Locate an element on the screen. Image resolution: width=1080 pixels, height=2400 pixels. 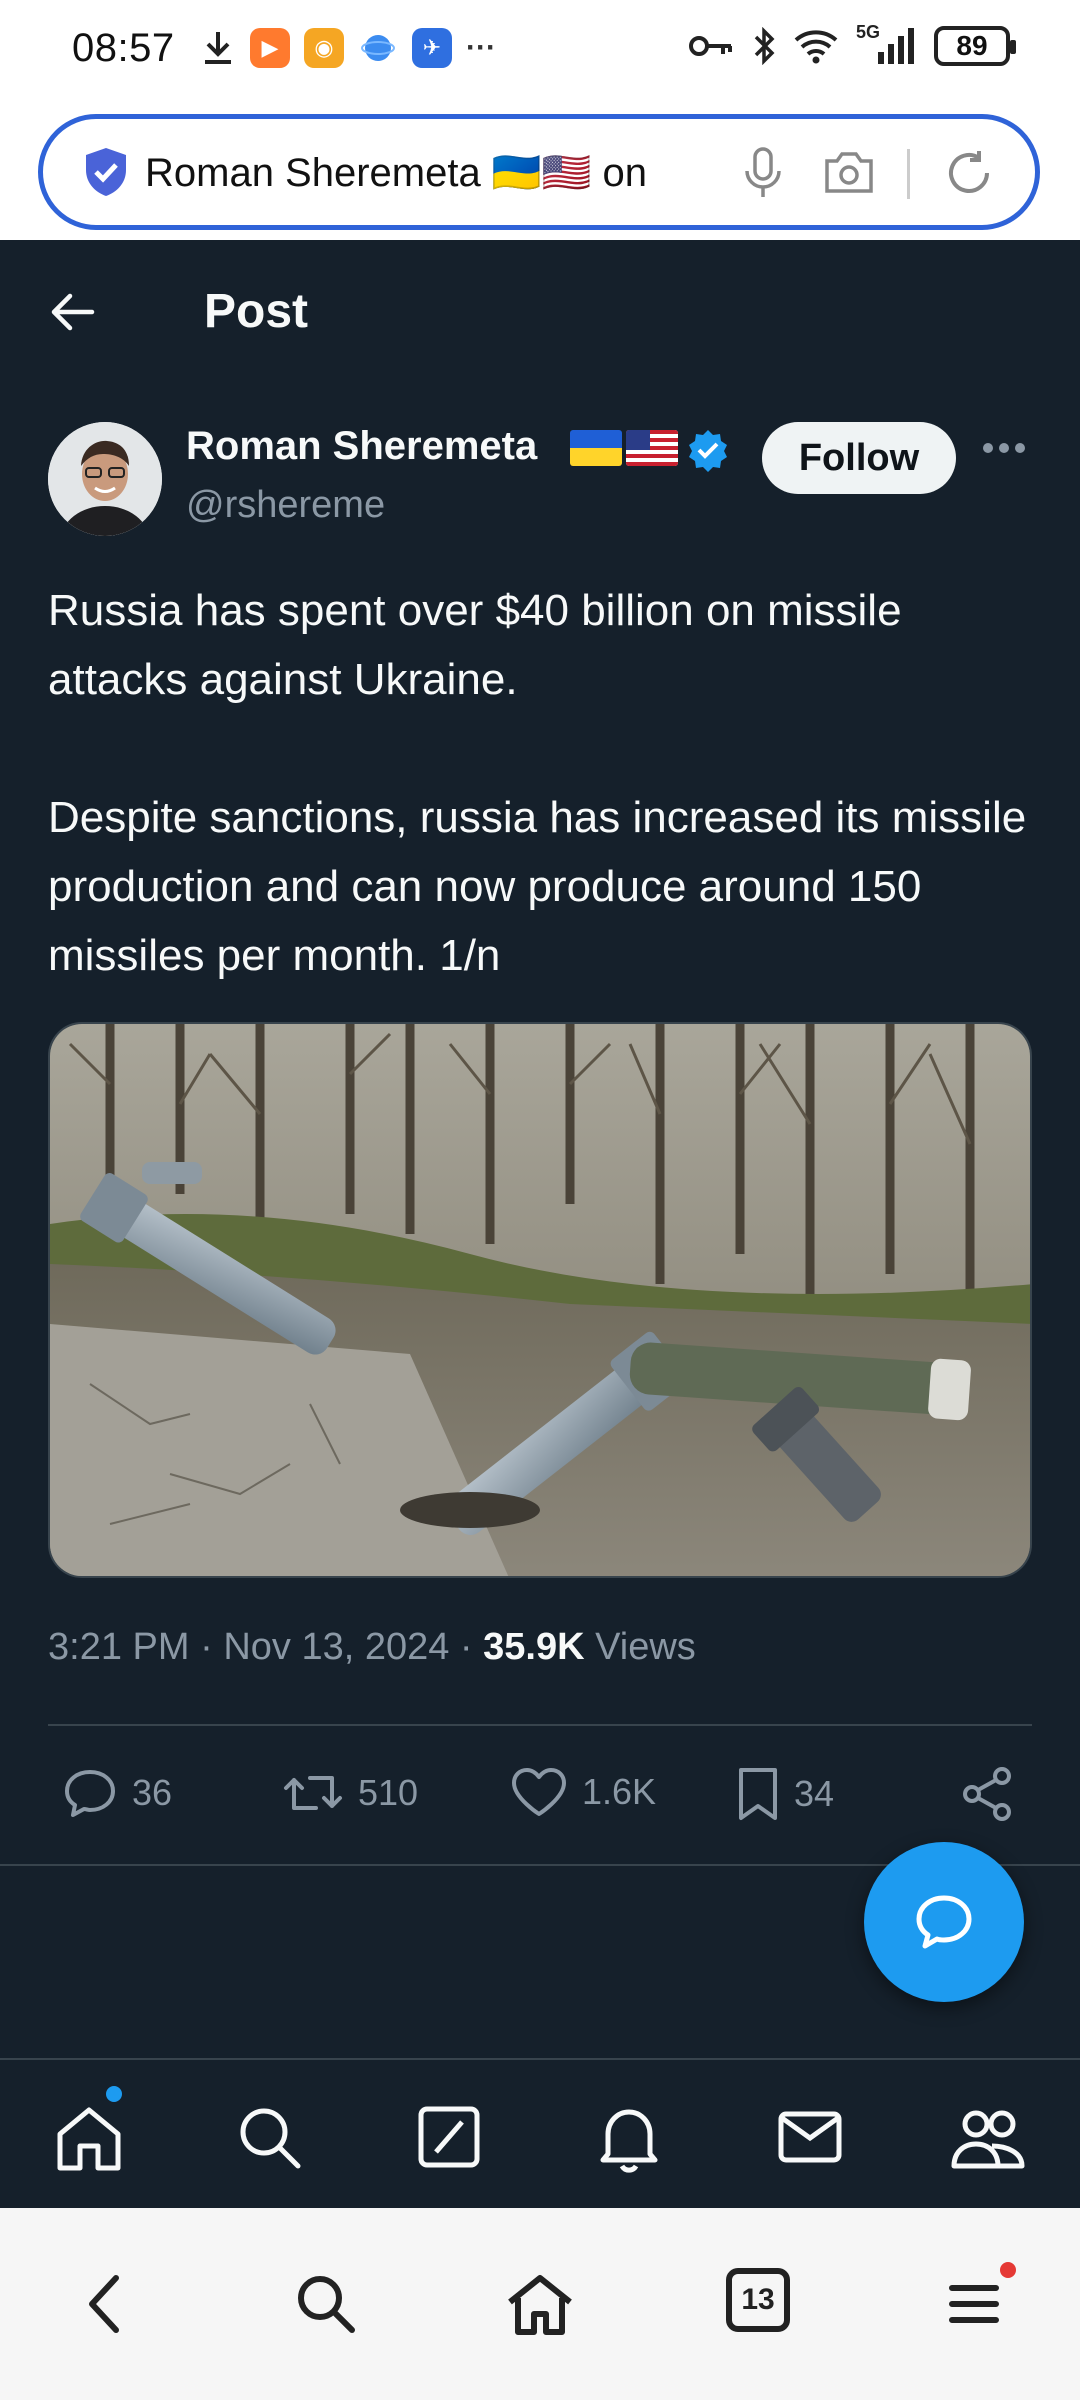
browser-bottom-bar: 13 is located at coordinates (540, 2304).